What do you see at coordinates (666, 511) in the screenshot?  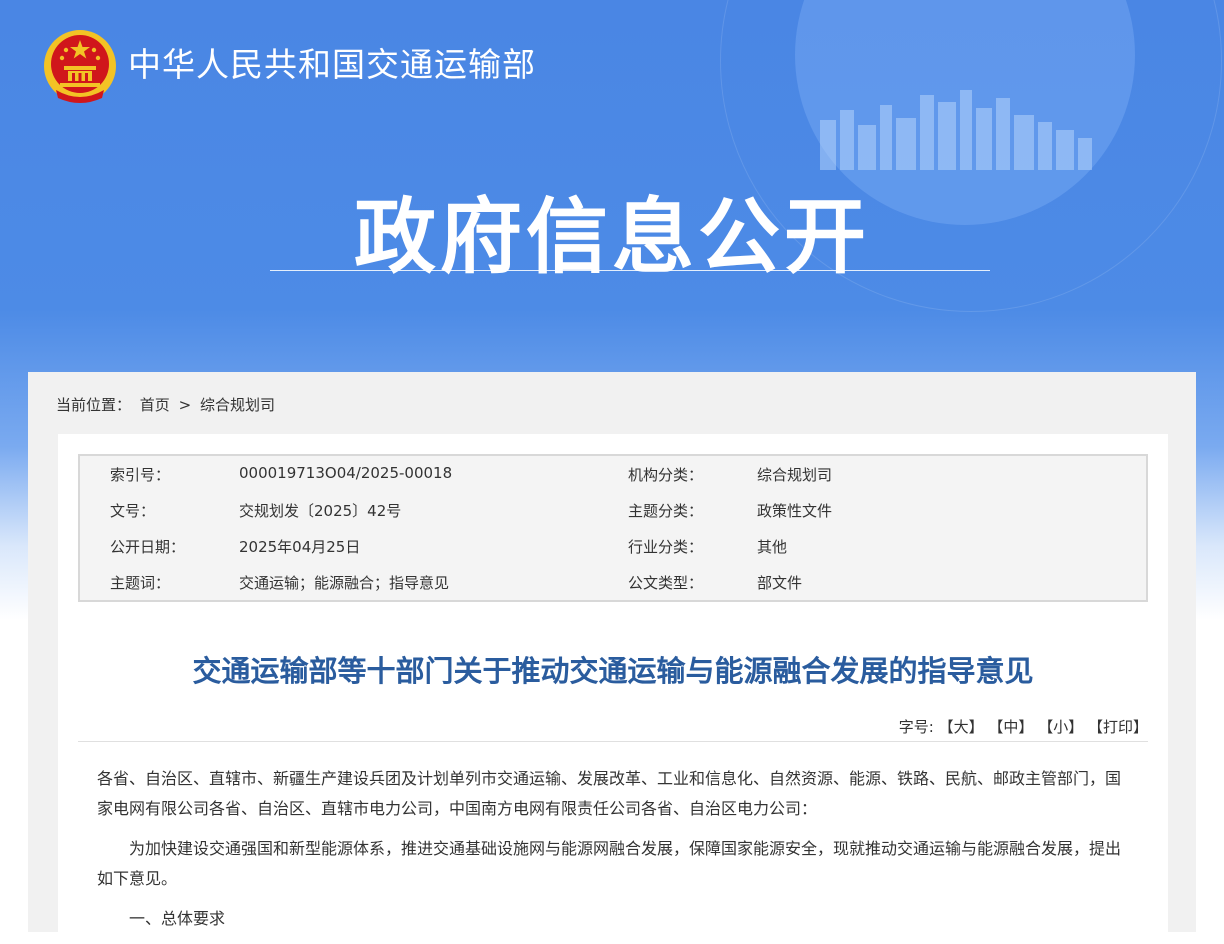 I see `metadata-label: 主题分类：` at bounding box center [666, 511].